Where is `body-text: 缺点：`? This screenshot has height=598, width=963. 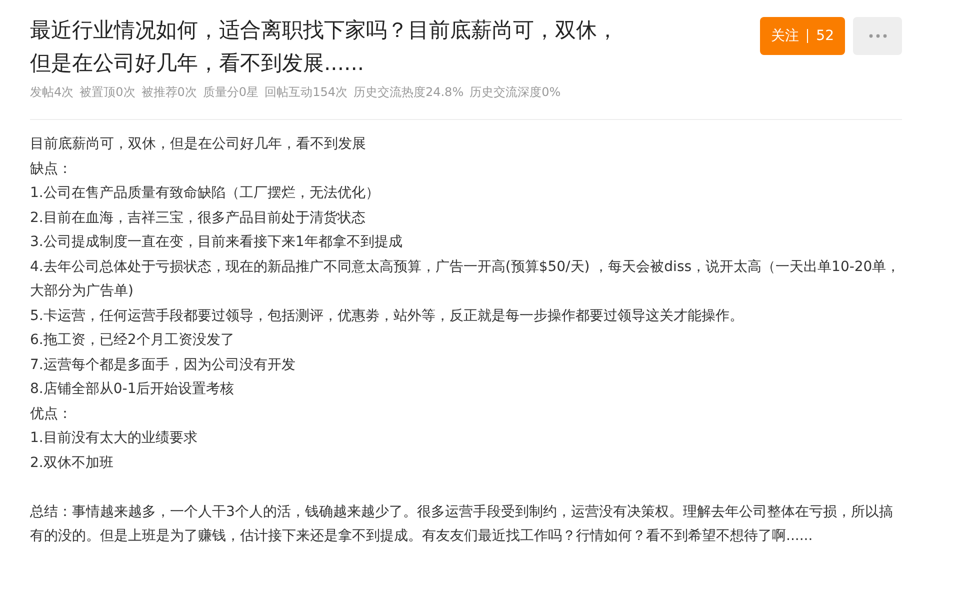 body-text: 缺点： is located at coordinates (51, 169).